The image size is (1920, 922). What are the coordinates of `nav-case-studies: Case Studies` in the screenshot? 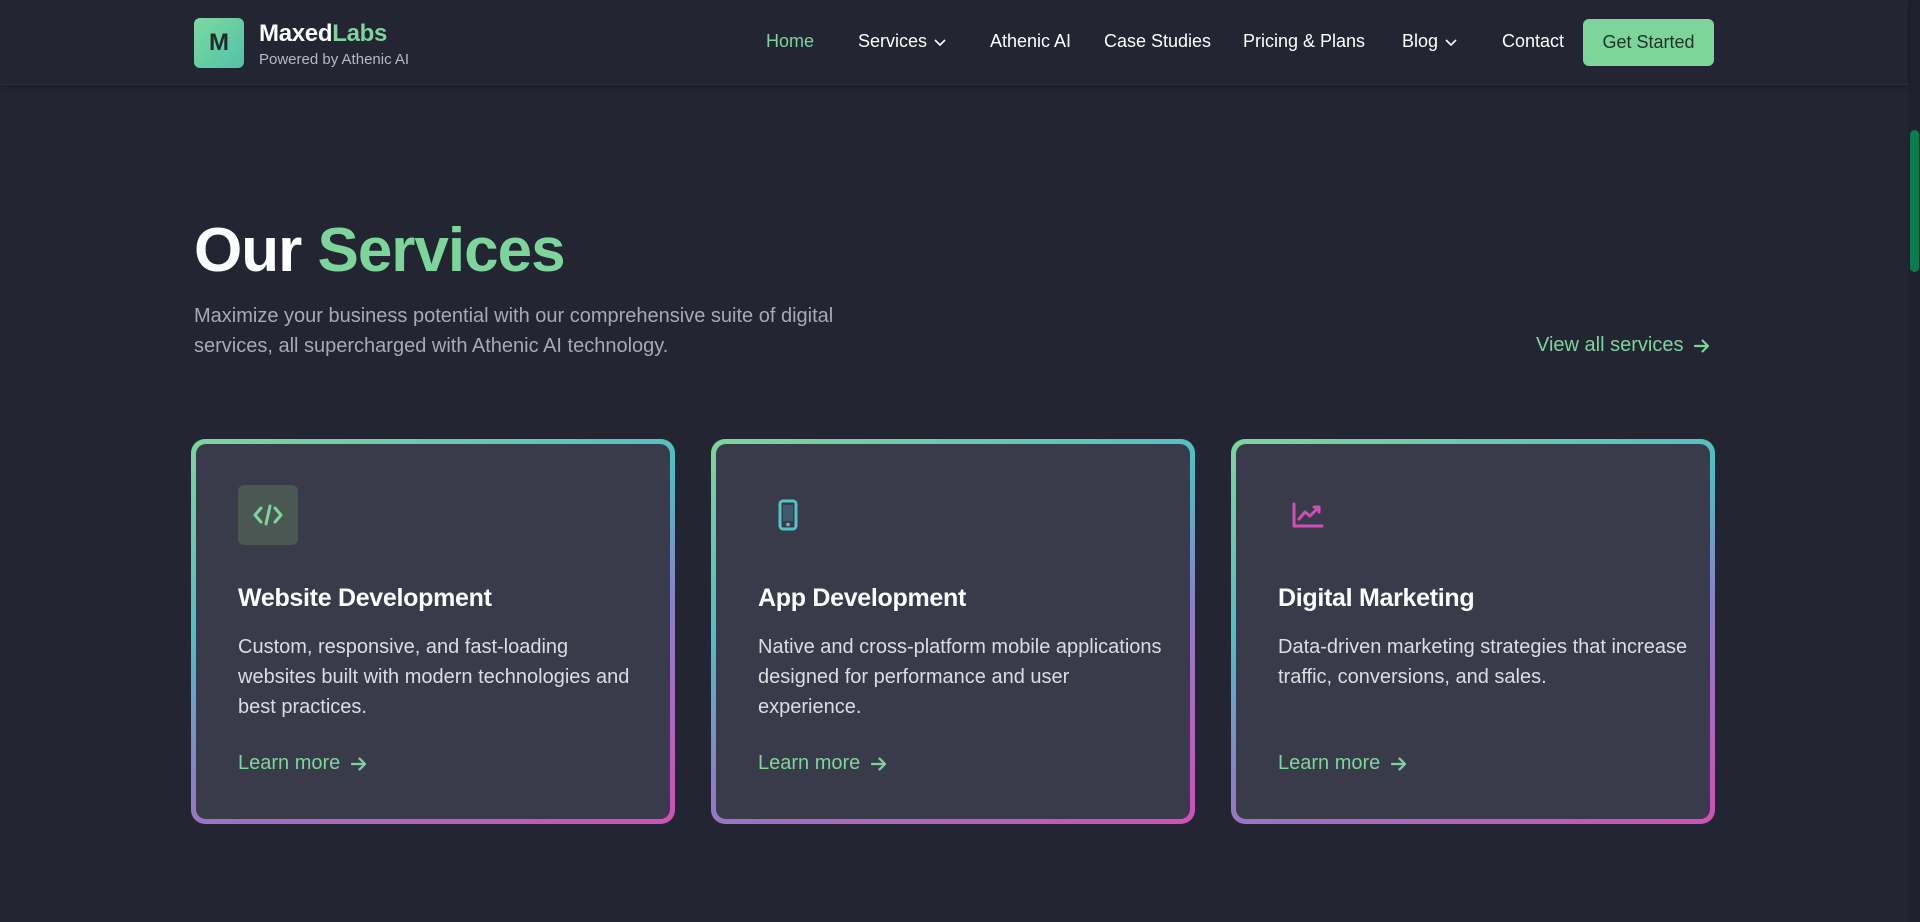 It's located at (1157, 41).